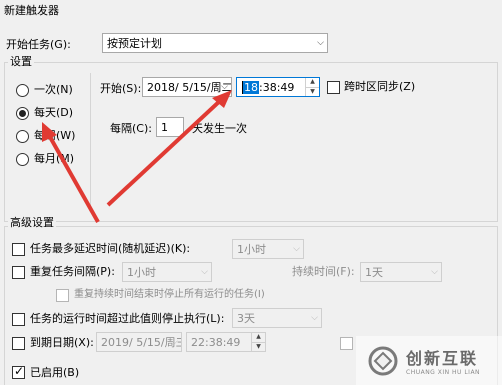 Image resolution: width=502 pixels, height=385 pixels. Describe the element at coordinates (442, 358) in the screenshot. I see `watermark-cn: 创新互联` at that location.